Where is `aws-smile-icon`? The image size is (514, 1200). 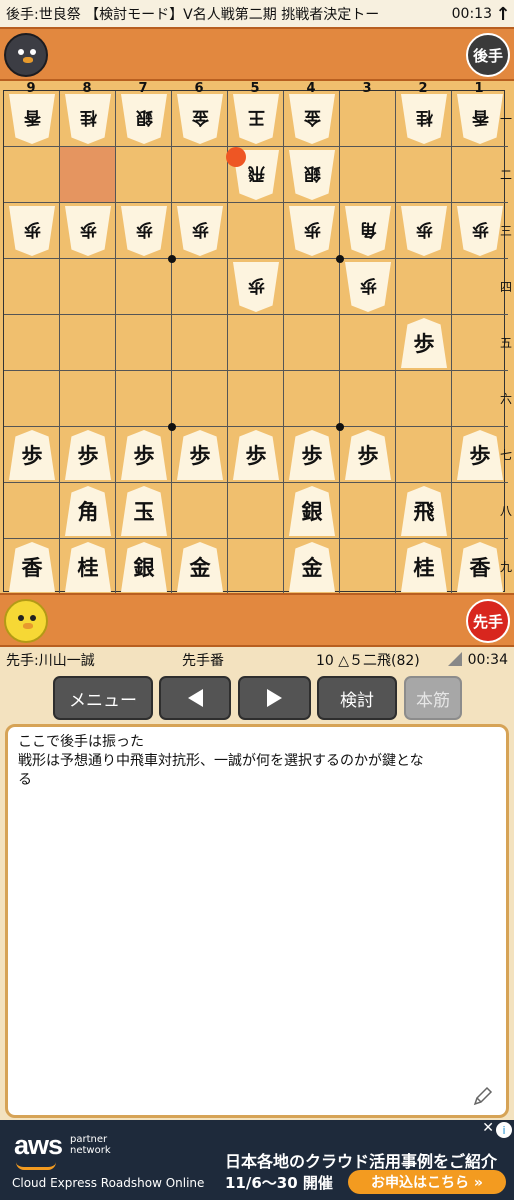
aws-smile-icon is located at coordinates (36, 1166).